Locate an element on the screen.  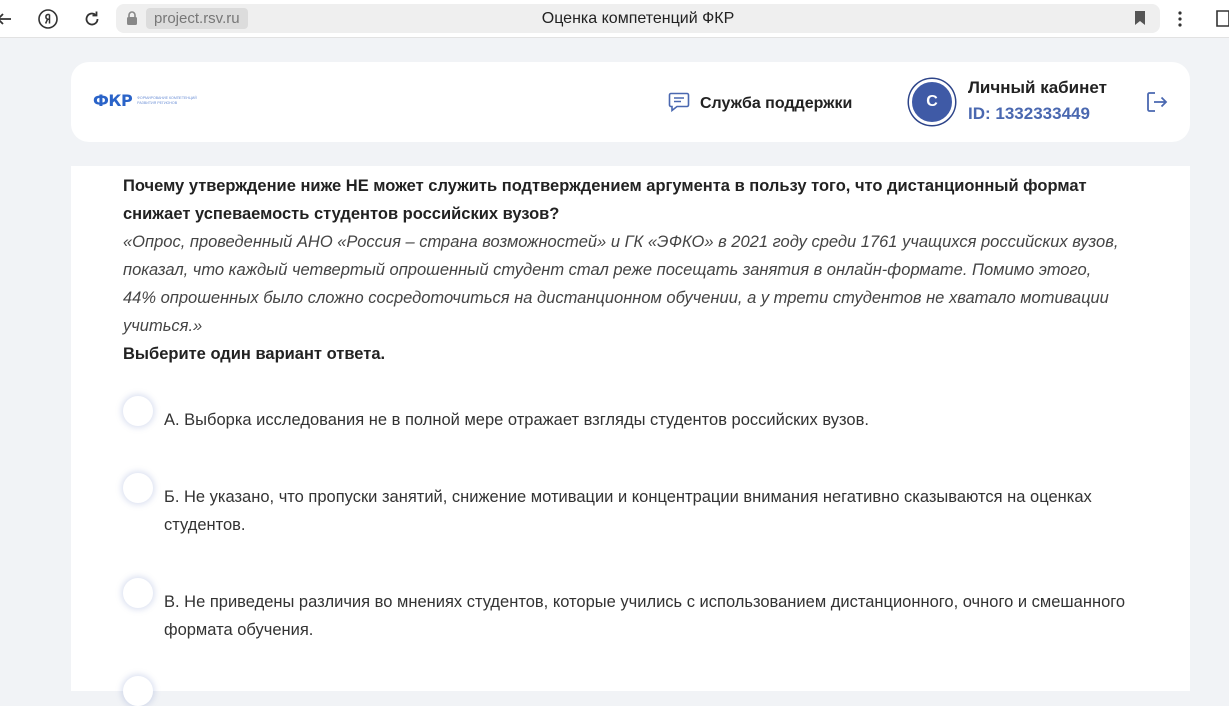
browser-toolbar: project.rsv.ru Оценка компетенций ФКР is located at coordinates (614, 19).